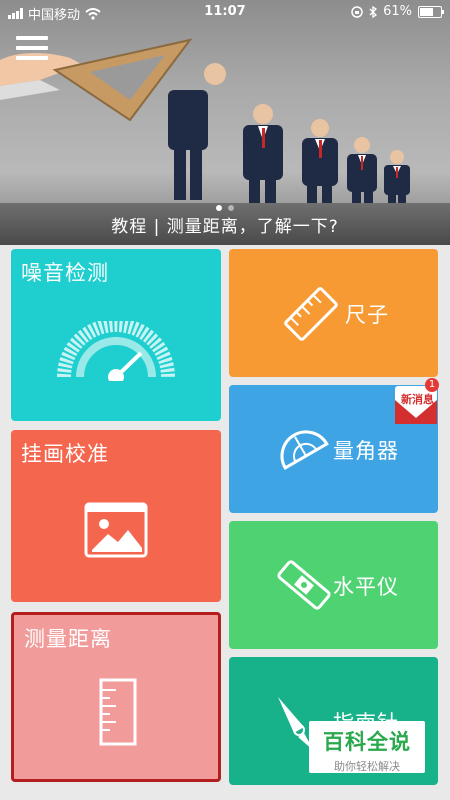 This screenshot has height=800, width=450. I want to click on status-bar: 中国移动 11:07 61%, so click(225, 12).